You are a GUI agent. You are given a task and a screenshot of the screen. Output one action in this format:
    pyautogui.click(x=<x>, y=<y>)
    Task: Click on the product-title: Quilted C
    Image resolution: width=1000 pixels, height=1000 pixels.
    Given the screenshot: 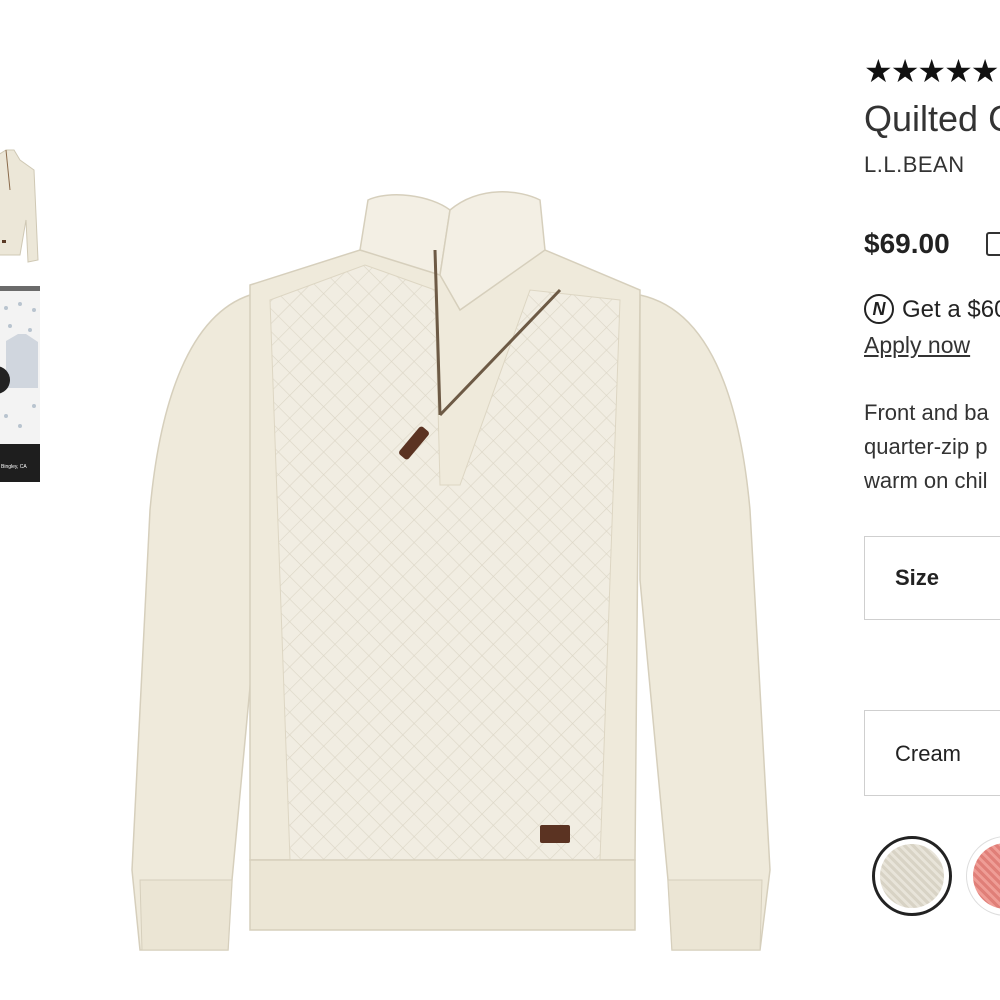 What is the action you would take?
    pyautogui.click(x=932, y=118)
    